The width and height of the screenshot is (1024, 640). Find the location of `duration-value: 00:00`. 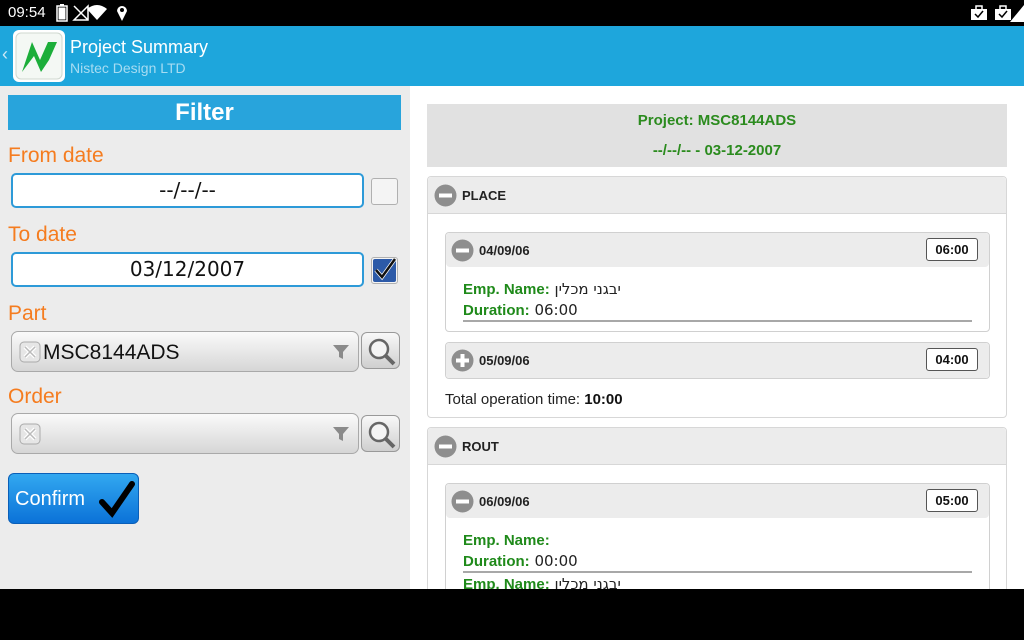

duration-value: 00:00 is located at coordinates (556, 561).